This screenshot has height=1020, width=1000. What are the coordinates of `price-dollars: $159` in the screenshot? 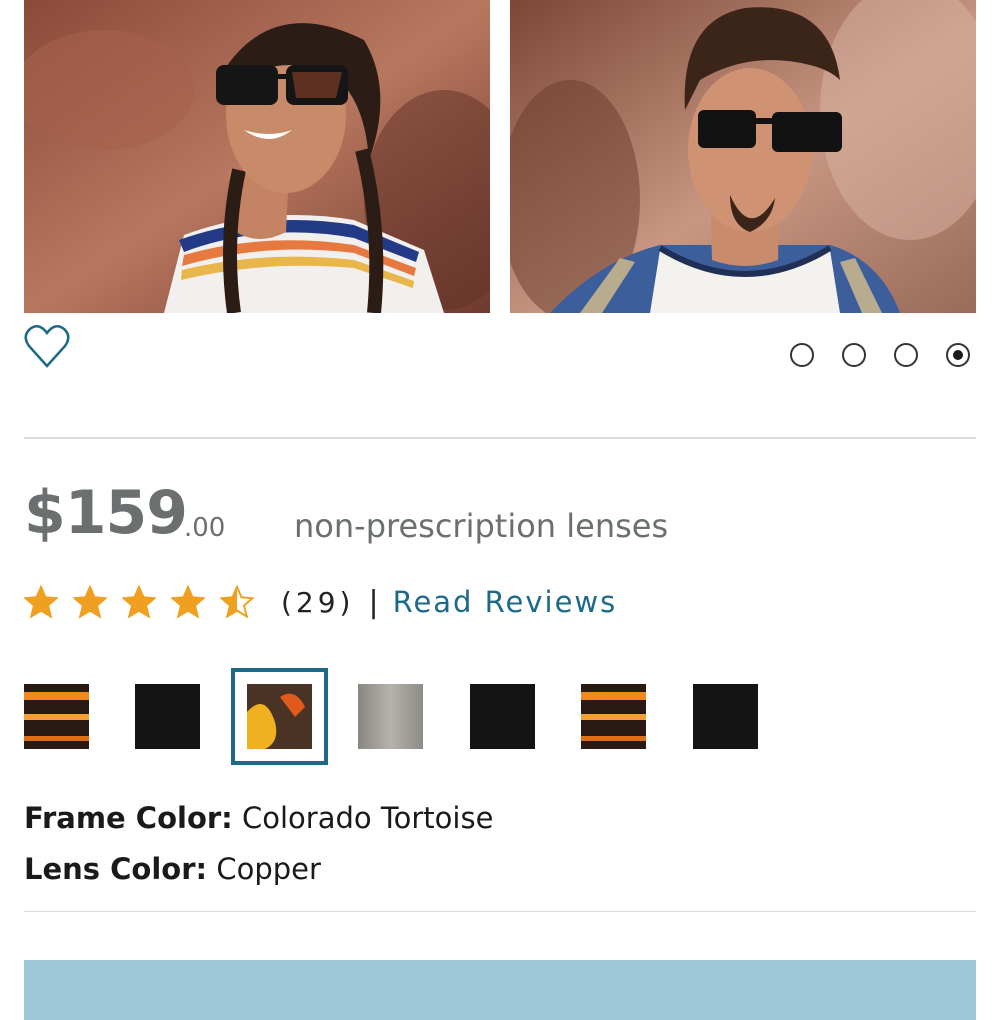 It's located at (106, 513).